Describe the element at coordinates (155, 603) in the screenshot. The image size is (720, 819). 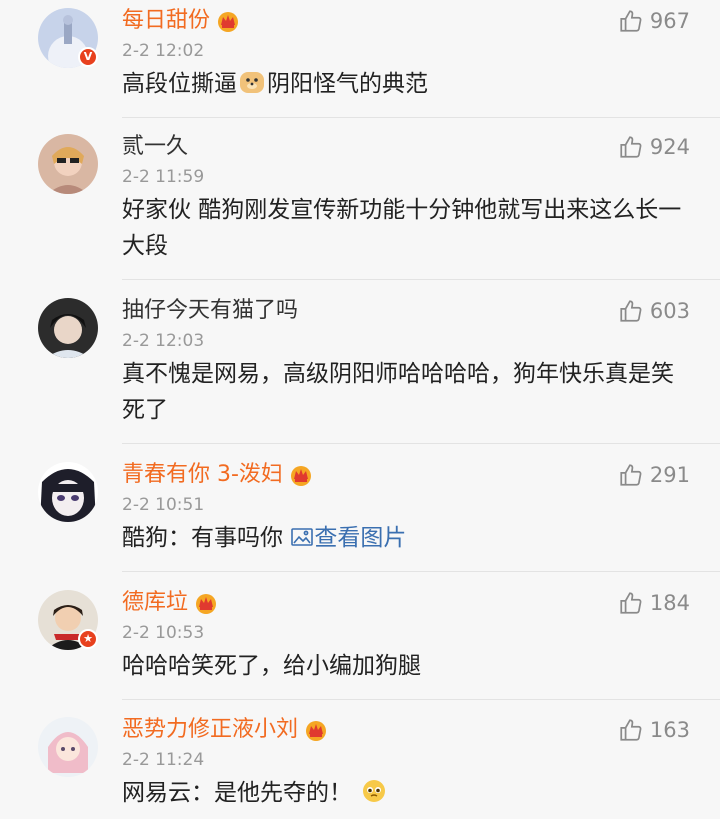
I see `username: 德库垃` at that location.